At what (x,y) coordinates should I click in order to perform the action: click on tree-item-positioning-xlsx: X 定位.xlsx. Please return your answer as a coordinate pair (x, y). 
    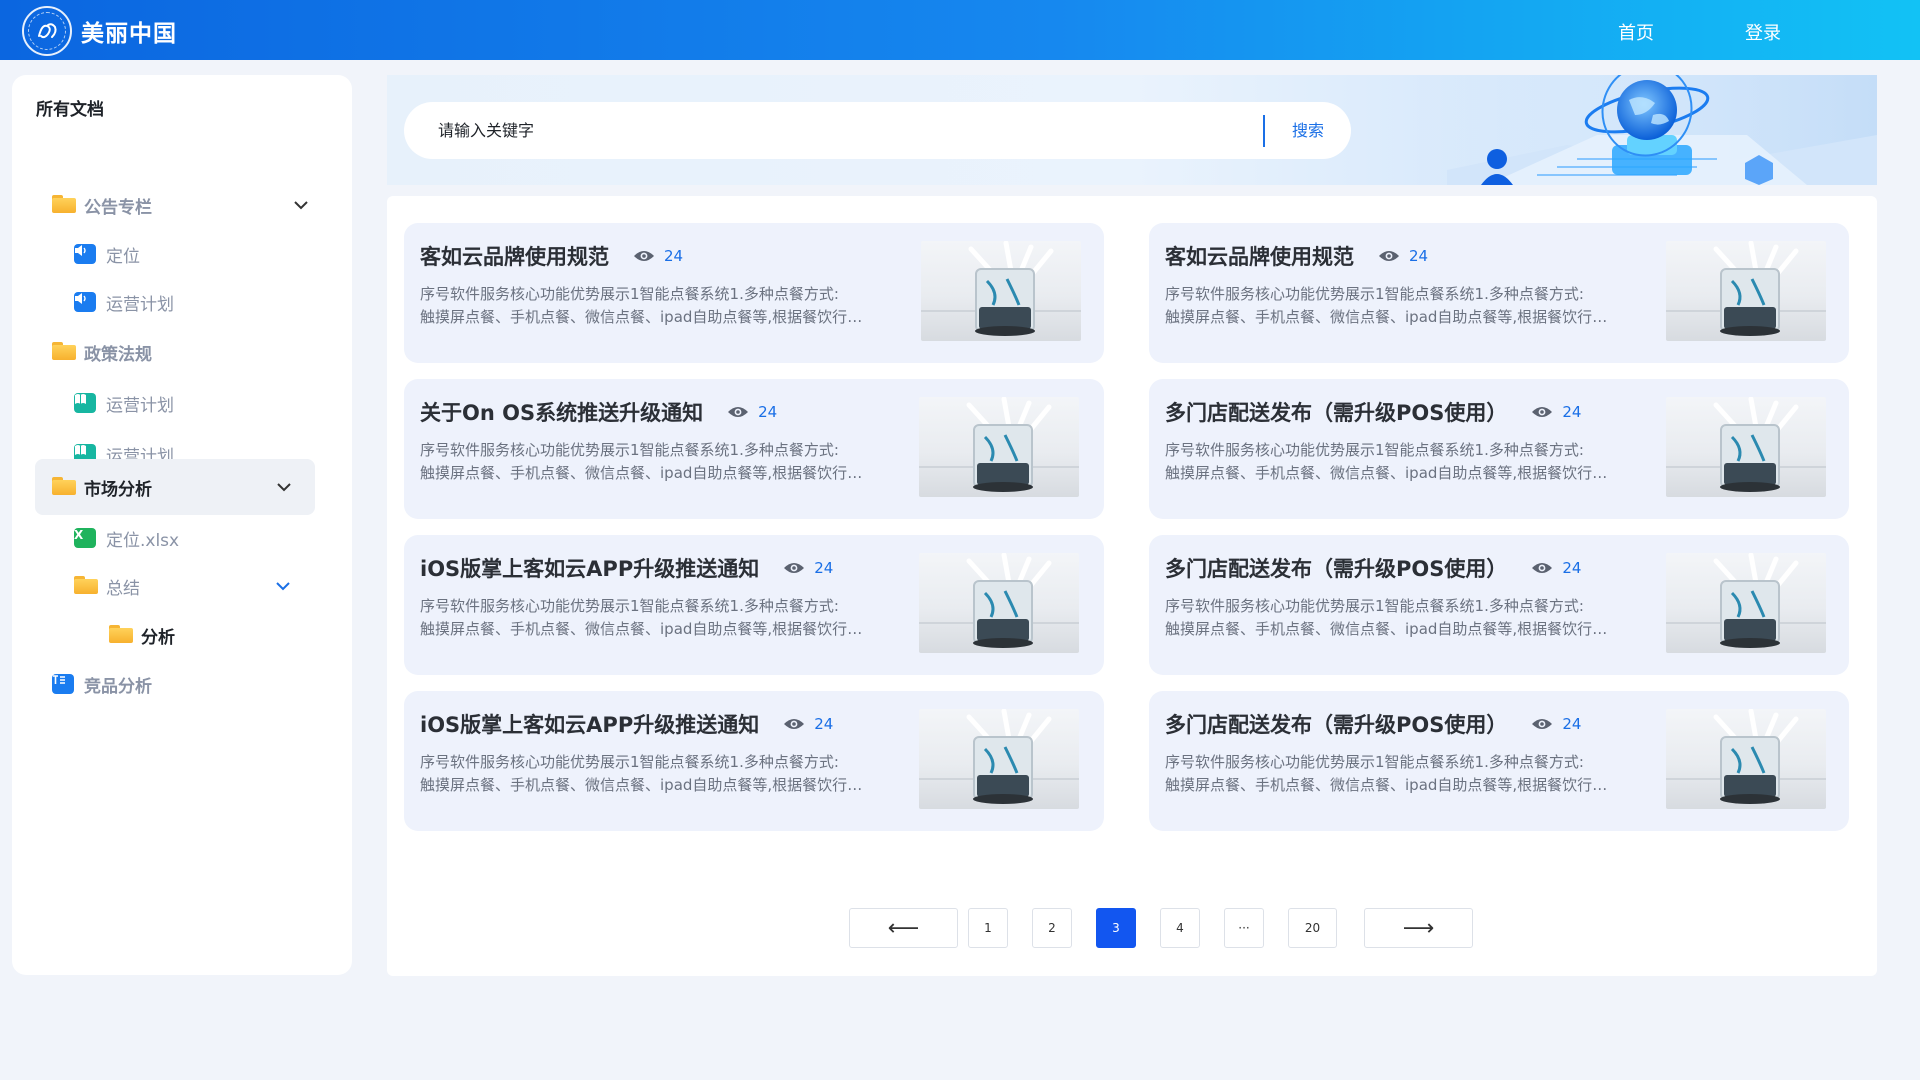
    Looking at the image, I should click on (194, 538).